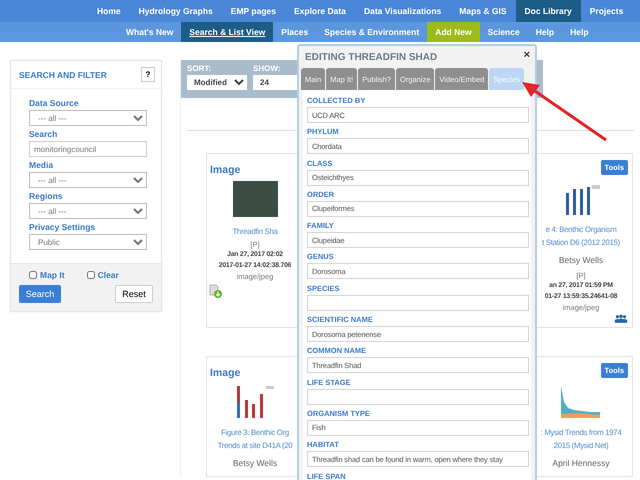 The width and height of the screenshot is (640, 480). I want to click on search-field: monitoringcouncil, so click(88, 149).